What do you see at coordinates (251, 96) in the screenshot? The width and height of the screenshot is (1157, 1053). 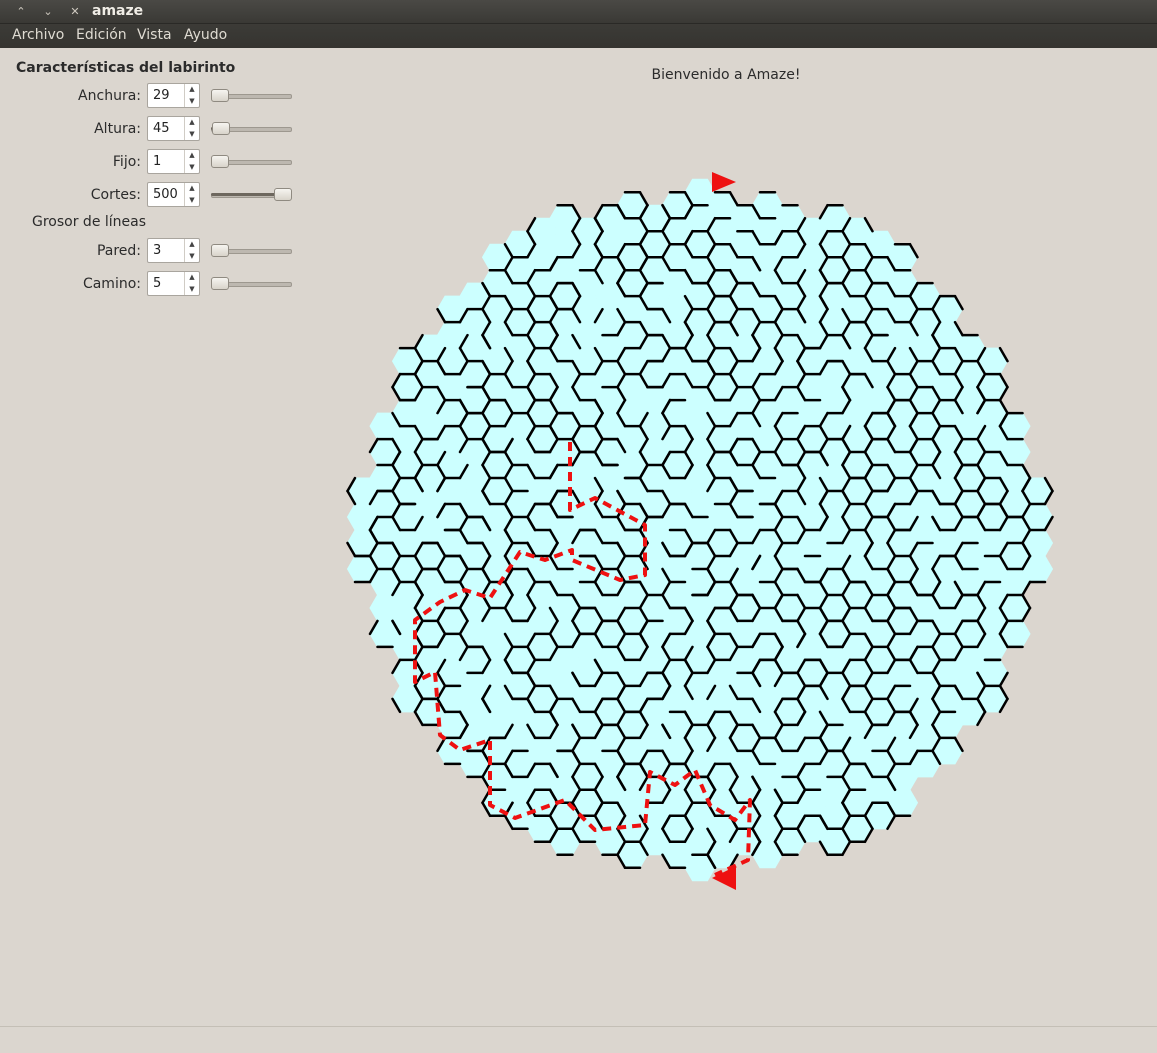 I see `anchura-slider` at bounding box center [251, 96].